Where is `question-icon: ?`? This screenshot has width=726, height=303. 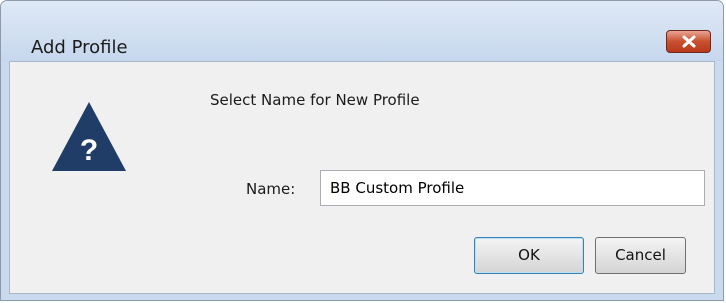 question-icon: ? is located at coordinates (89, 136).